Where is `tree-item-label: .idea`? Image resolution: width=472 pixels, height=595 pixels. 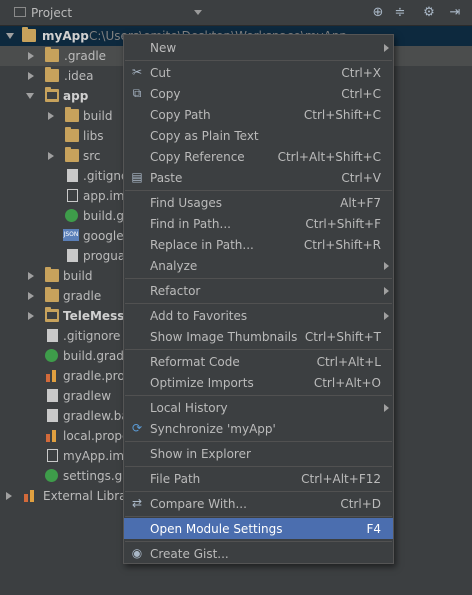
tree-item-label: .idea is located at coordinates (79, 76).